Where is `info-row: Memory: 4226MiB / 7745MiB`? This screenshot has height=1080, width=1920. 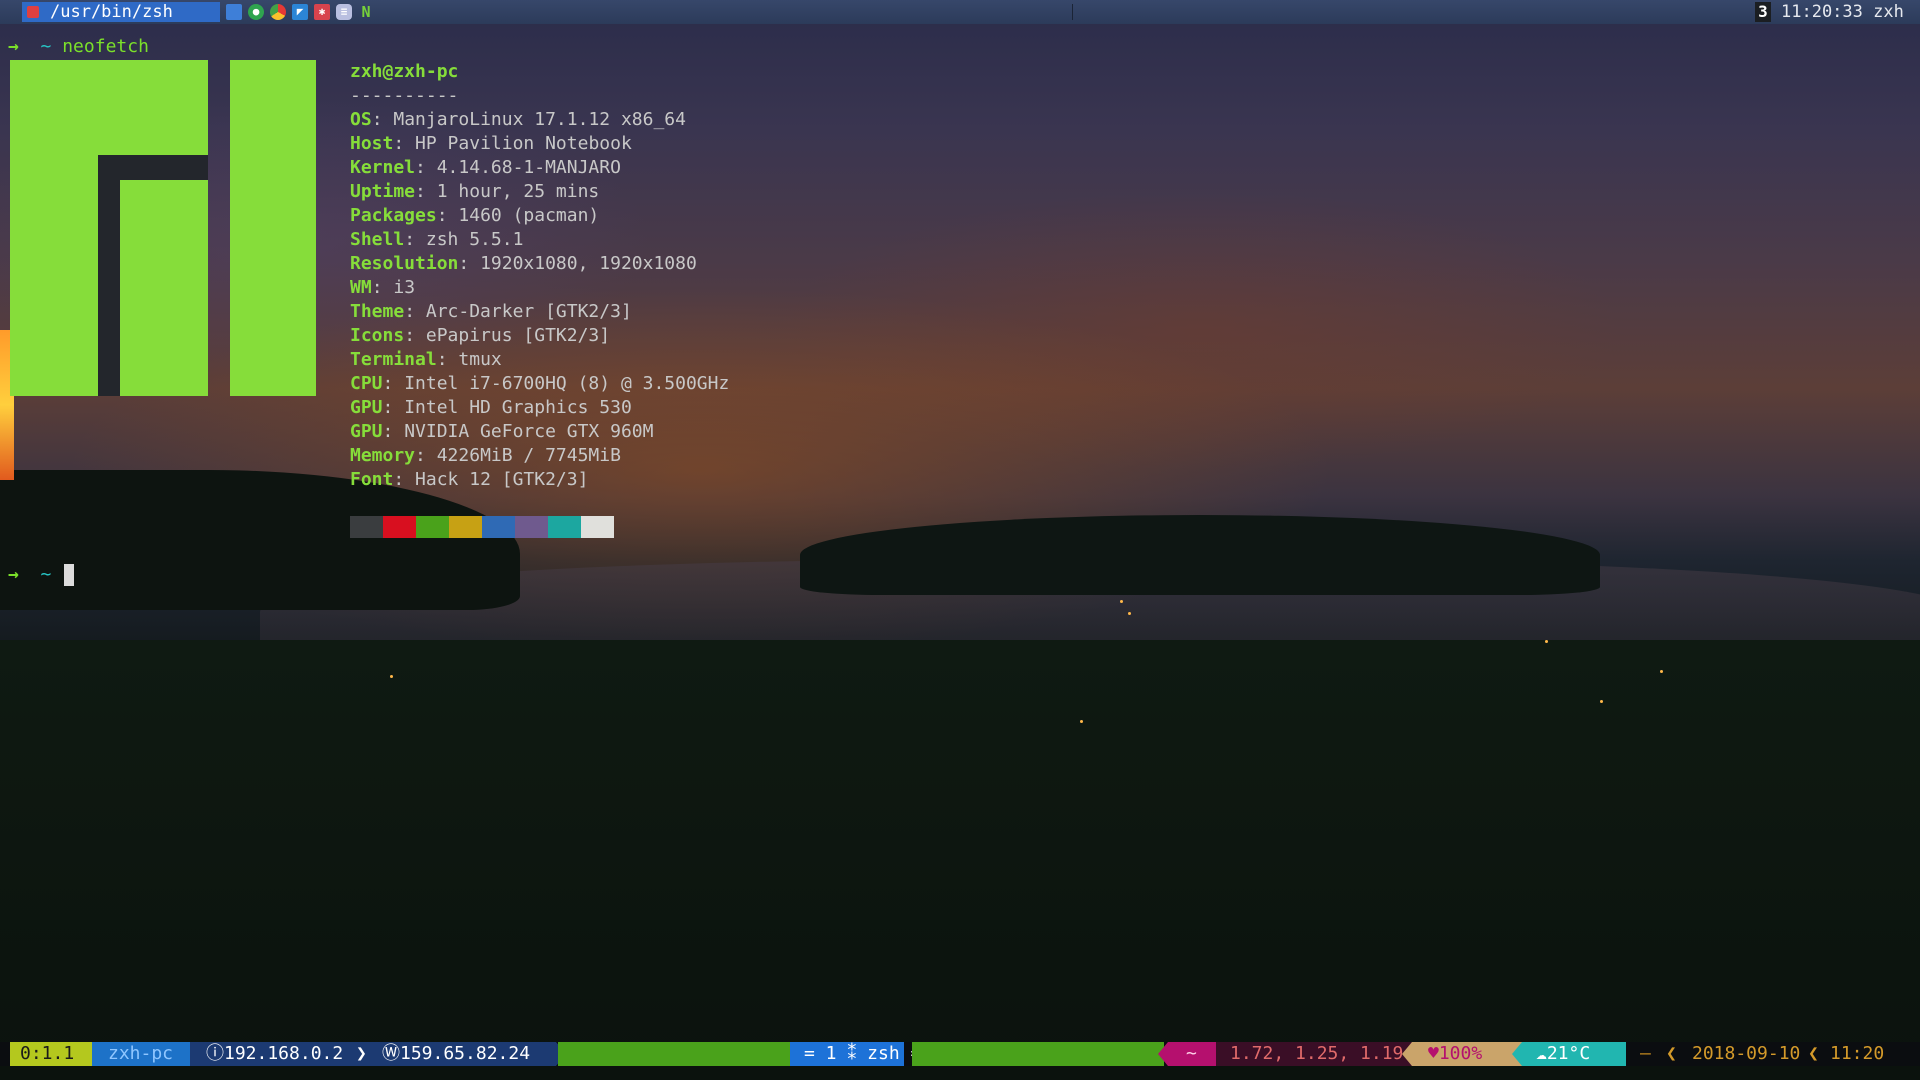
info-row: Memory: 4226MiB / 7745MiB is located at coordinates (485, 455).